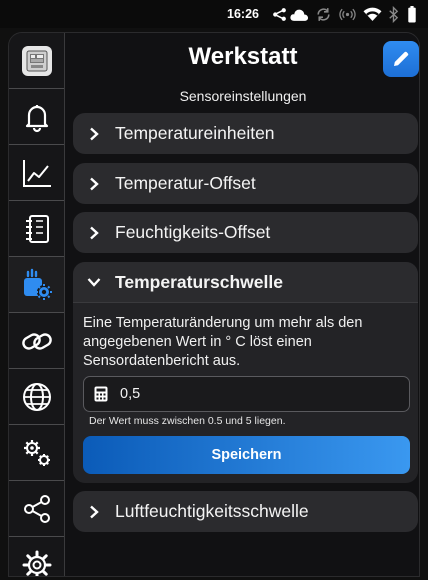 The height and width of the screenshot is (580, 428). What do you see at coordinates (185, 183) in the screenshot?
I see `section-label: Temperatur-Offset` at bounding box center [185, 183].